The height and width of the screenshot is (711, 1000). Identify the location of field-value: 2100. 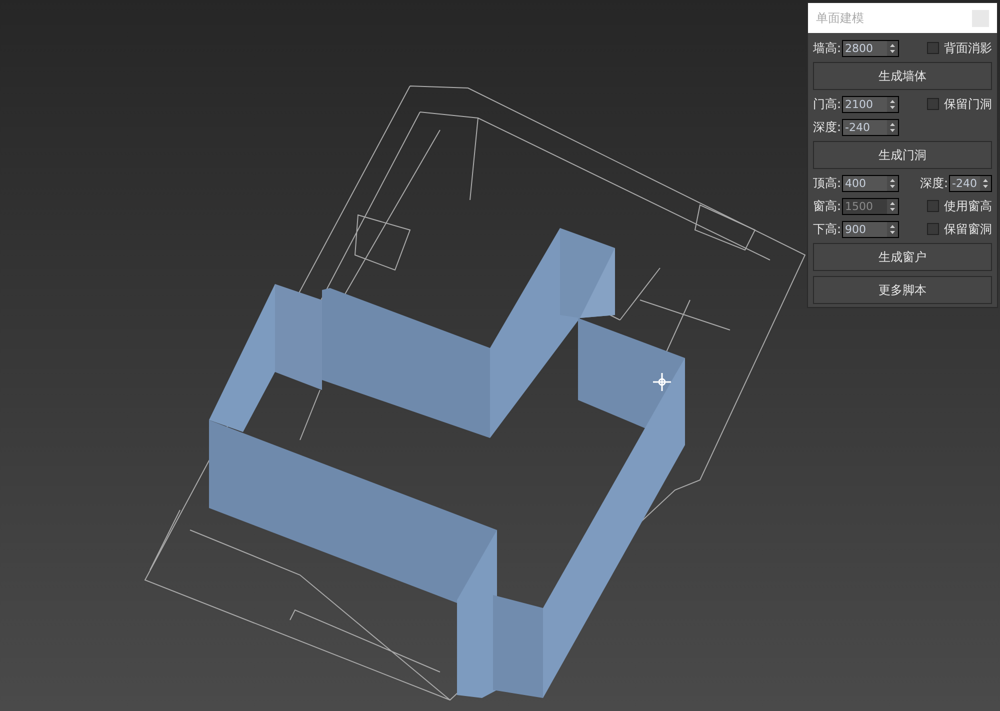
(859, 104).